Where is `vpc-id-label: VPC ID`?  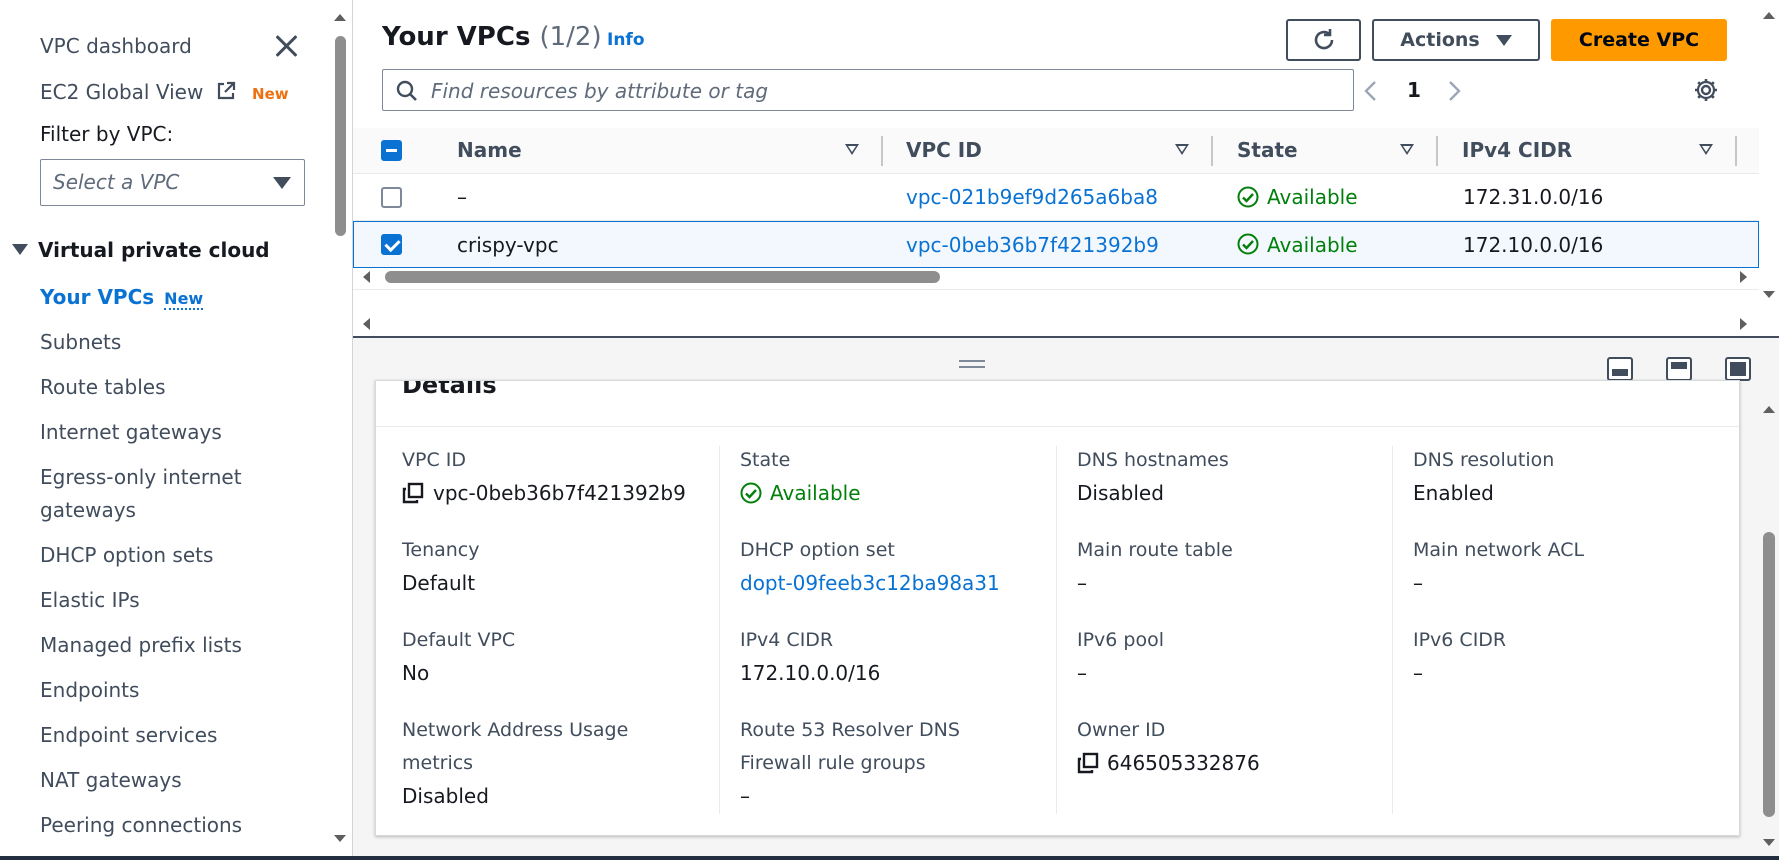
vpc-id-label: VPC ID is located at coordinates (434, 460).